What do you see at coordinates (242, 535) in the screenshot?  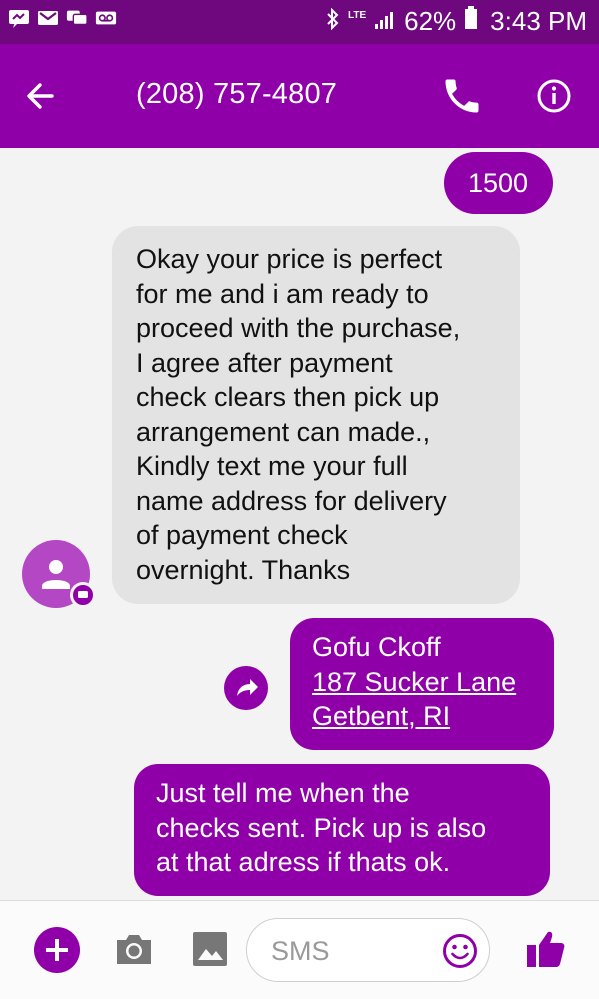 I see `message-text: of payment check` at bounding box center [242, 535].